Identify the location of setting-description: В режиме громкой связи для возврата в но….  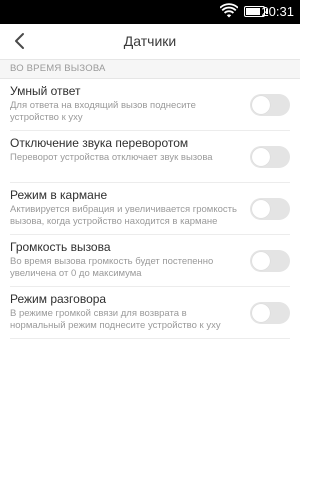
(115, 319).